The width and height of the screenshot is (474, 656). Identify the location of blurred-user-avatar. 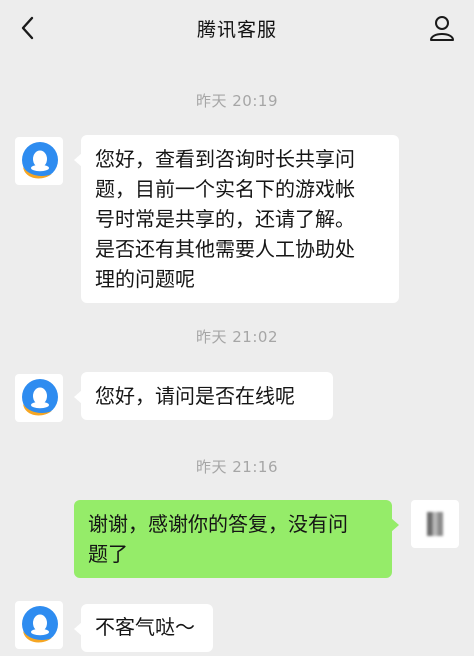
(435, 524).